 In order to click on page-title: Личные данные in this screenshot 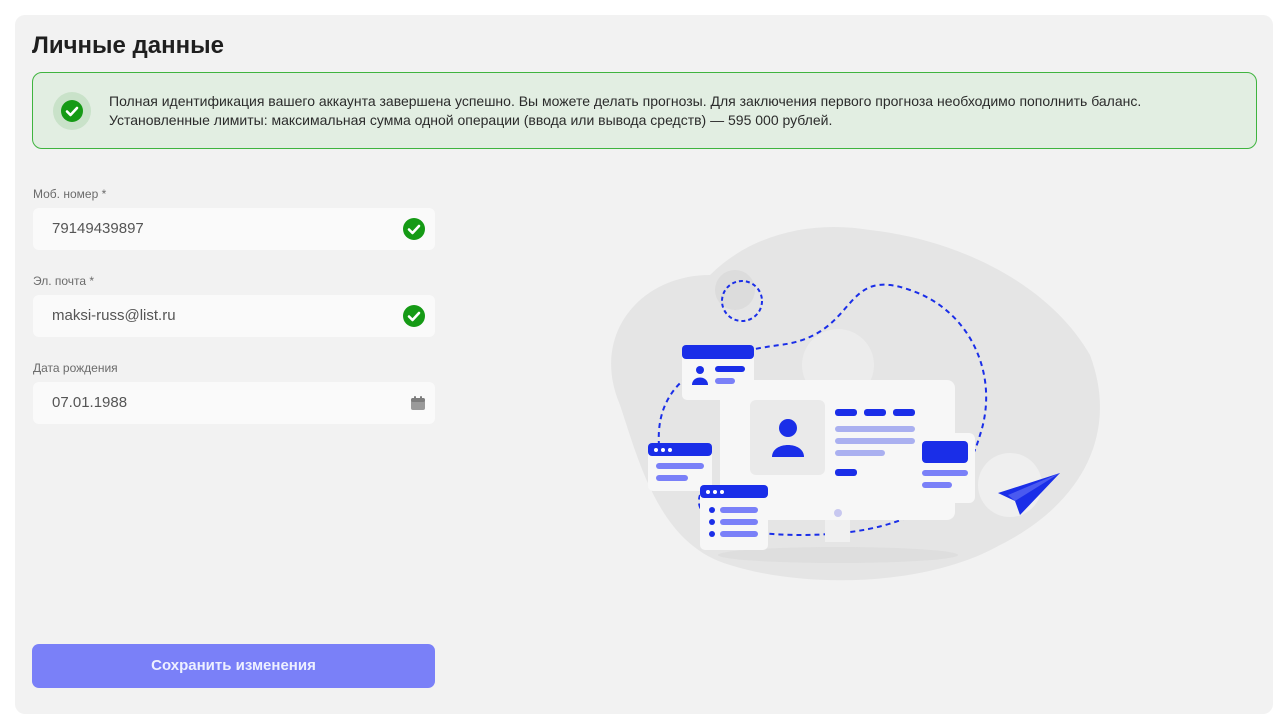, I will do `click(128, 45)`.